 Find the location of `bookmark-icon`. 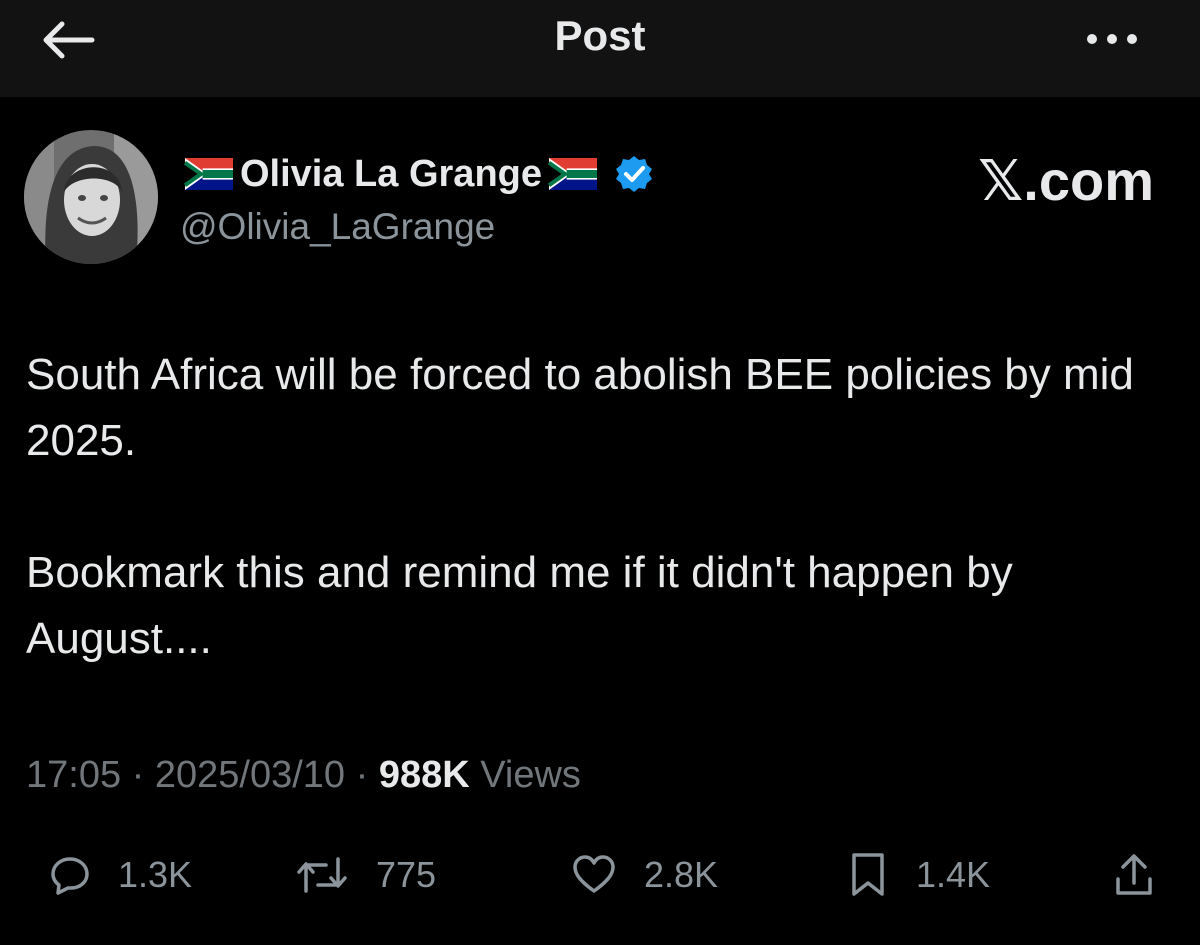

bookmark-icon is located at coordinates (868, 874).